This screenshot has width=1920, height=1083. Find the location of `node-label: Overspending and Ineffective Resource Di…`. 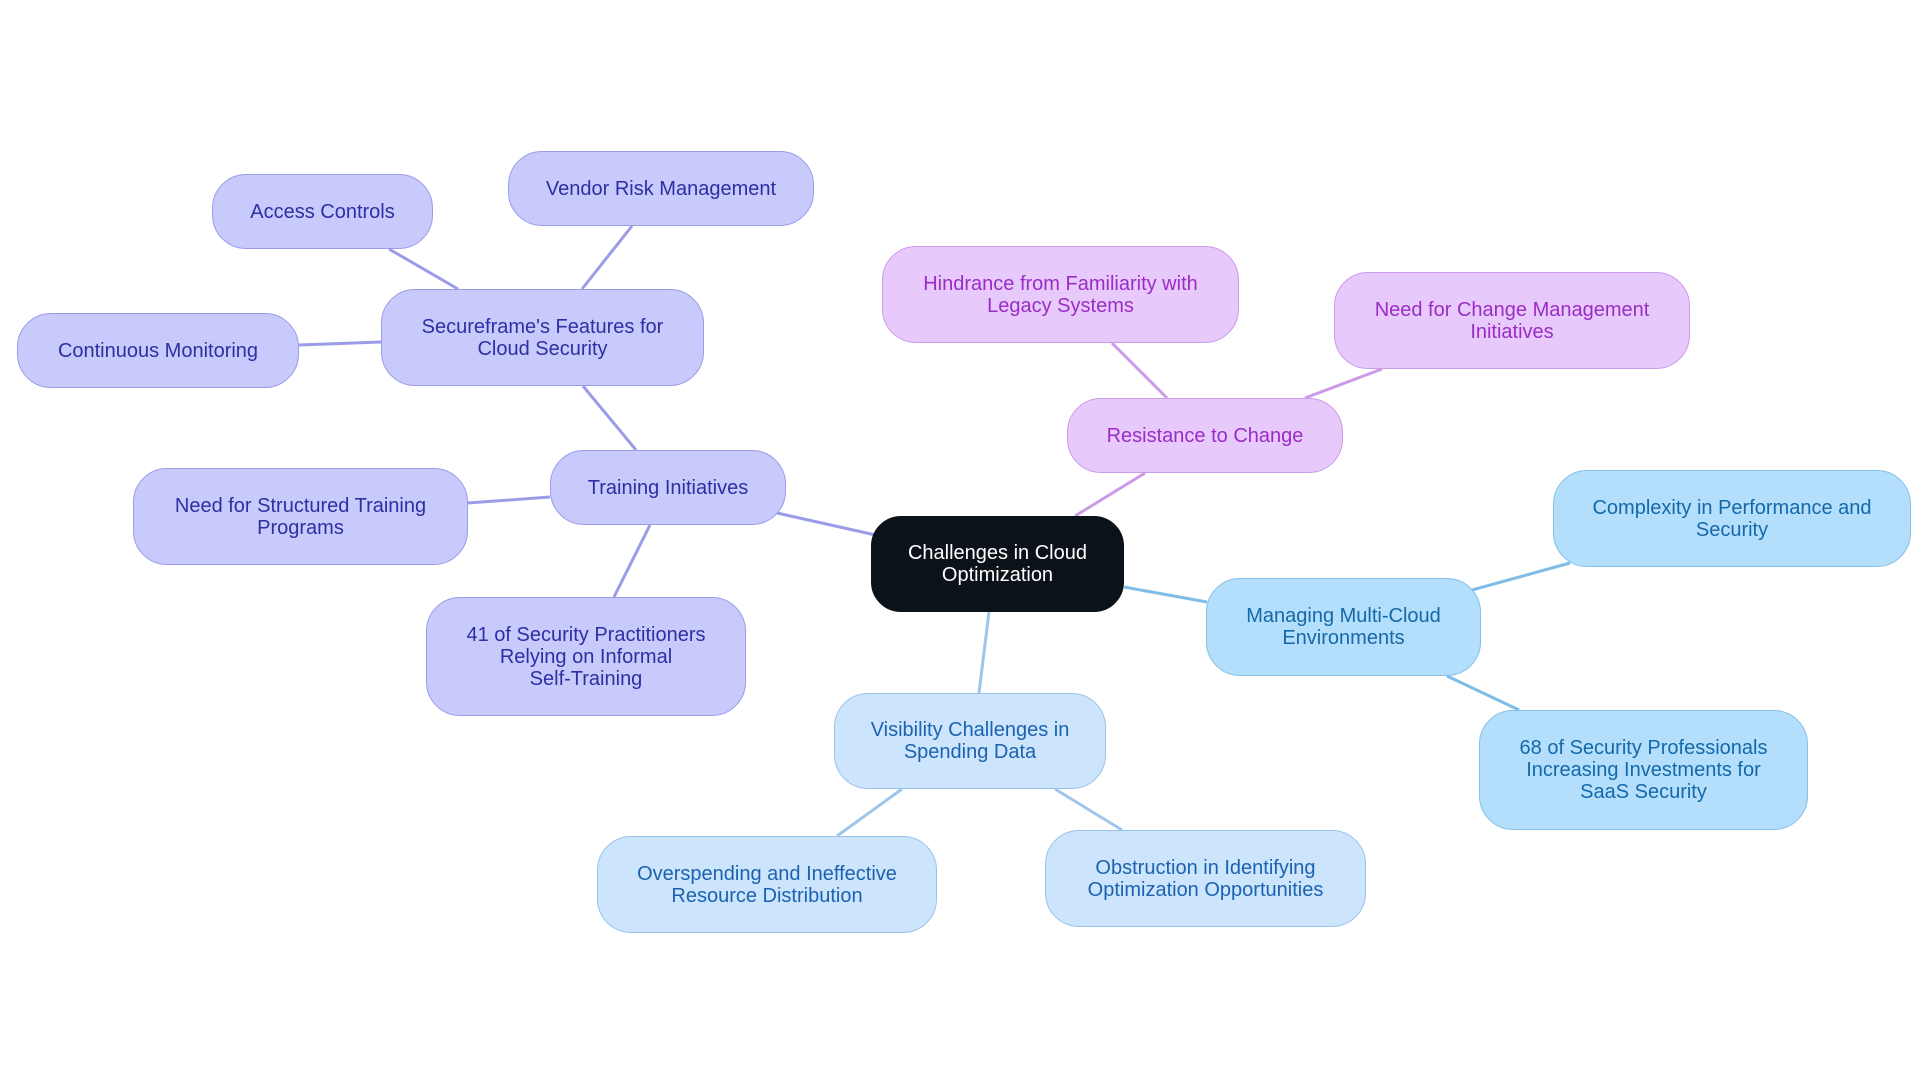

node-label: Overspending and Ineffective Resource Di… is located at coordinates (767, 884).